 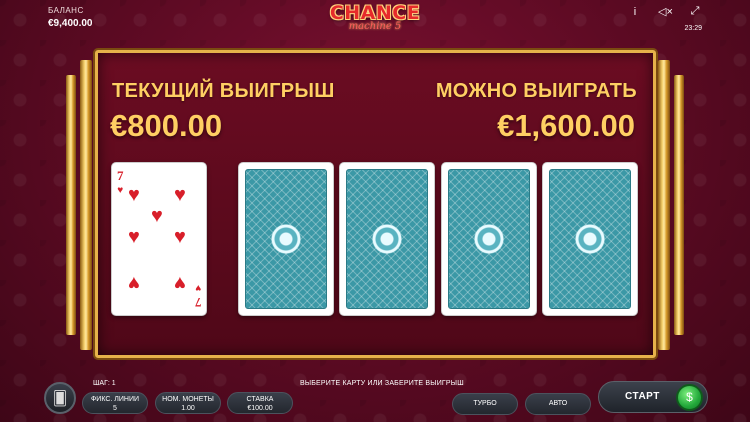 What do you see at coordinates (115, 399) in the screenshot?
I see `lines-label: ФИКС. ЛИНИИ` at bounding box center [115, 399].